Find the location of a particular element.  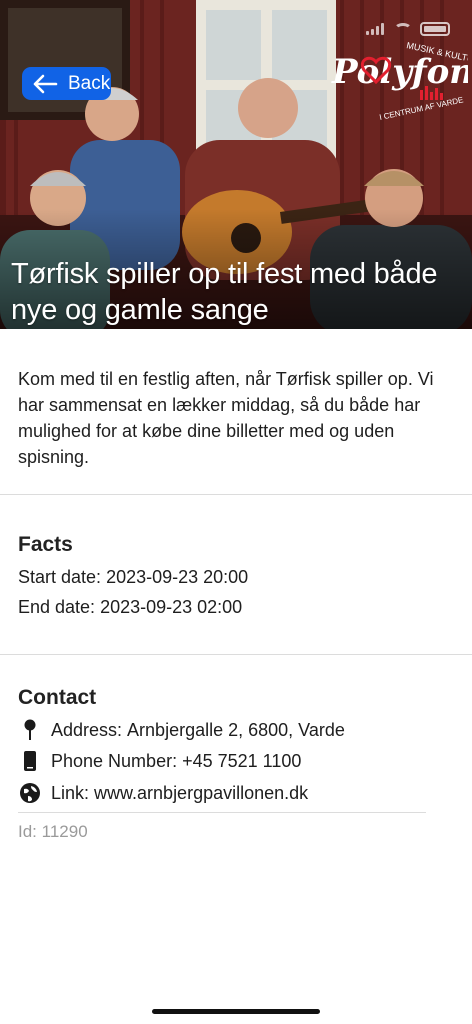

start-date-label: Start date: is located at coordinates (60, 577).